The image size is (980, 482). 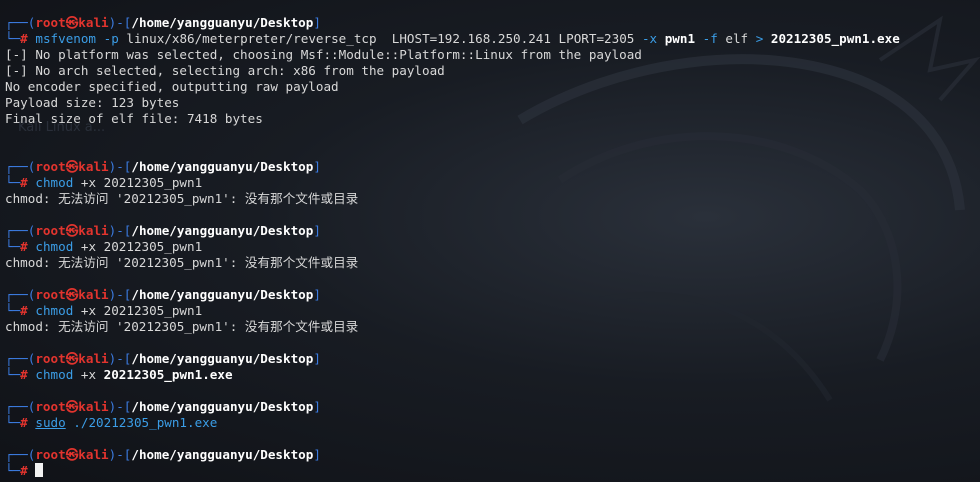 I want to click on output-line: Payload size: 123 bytes, so click(x=92, y=102).